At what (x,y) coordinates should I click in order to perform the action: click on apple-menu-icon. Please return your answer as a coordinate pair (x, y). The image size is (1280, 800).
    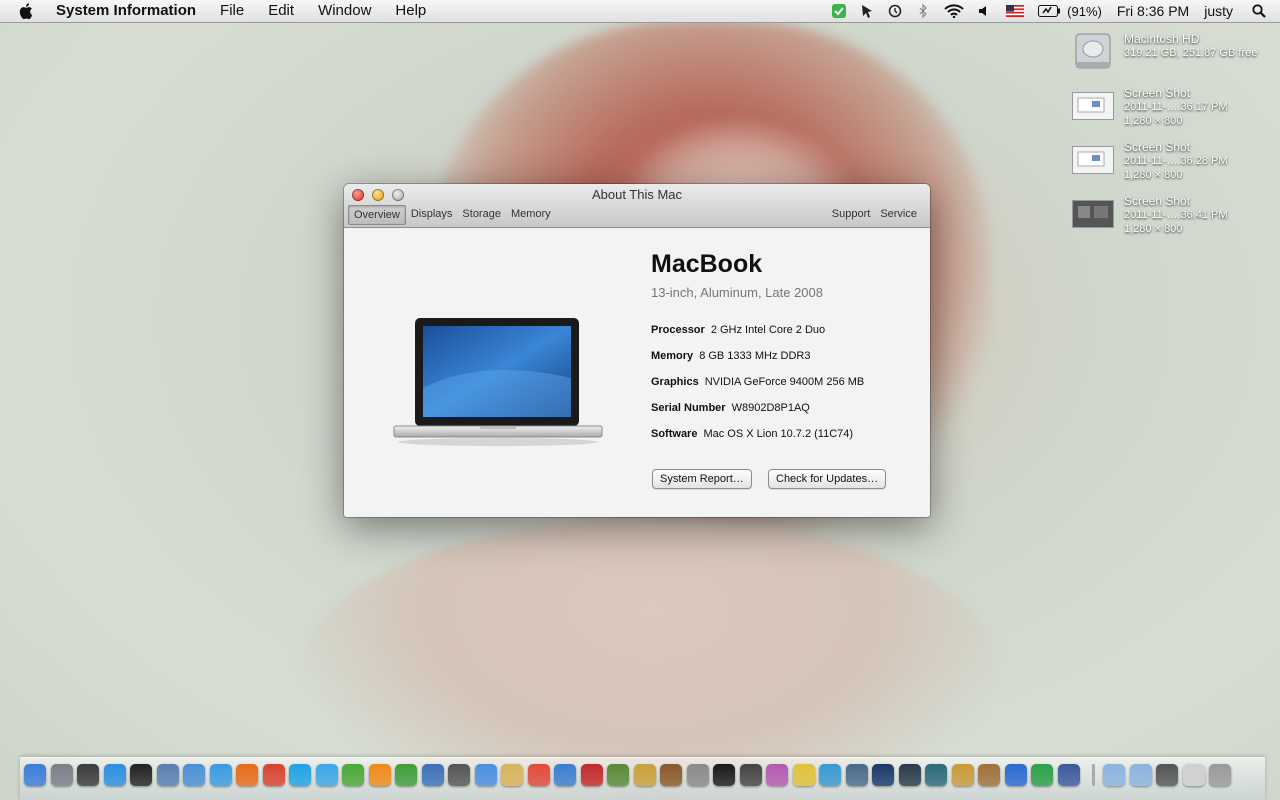
    Looking at the image, I should click on (27, 11).